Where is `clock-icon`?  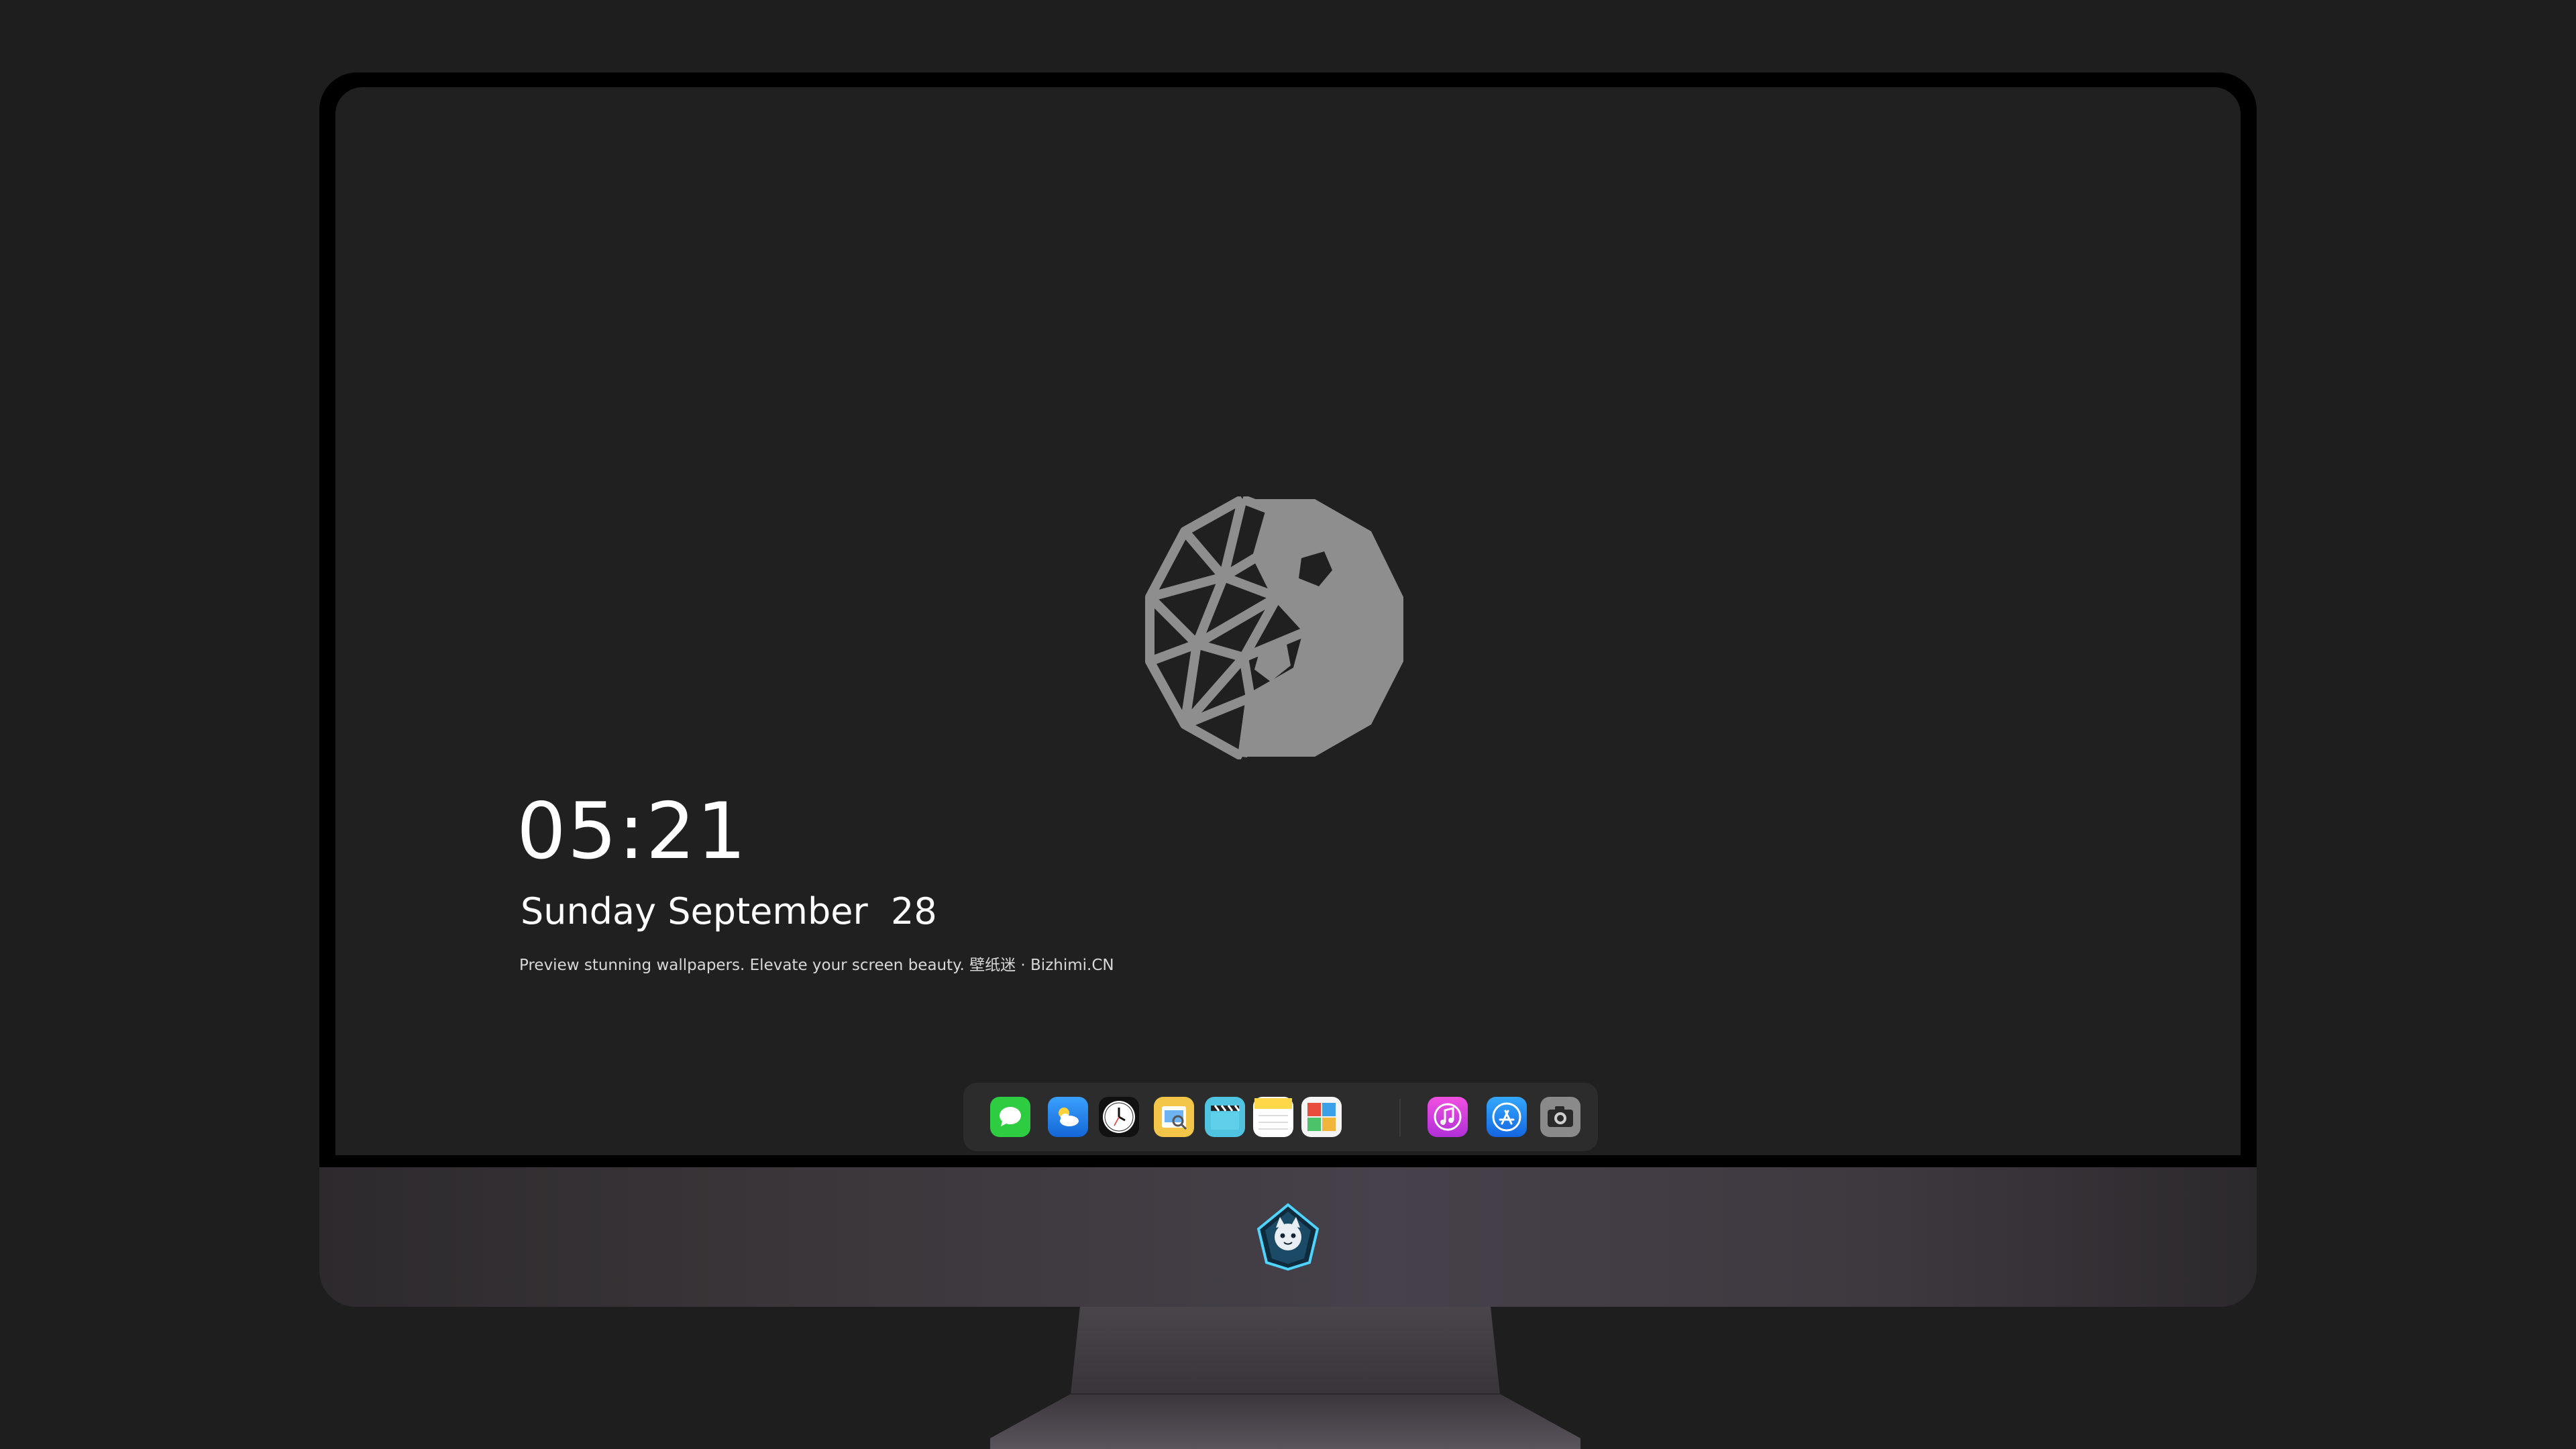 clock-icon is located at coordinates (1119, 1117).